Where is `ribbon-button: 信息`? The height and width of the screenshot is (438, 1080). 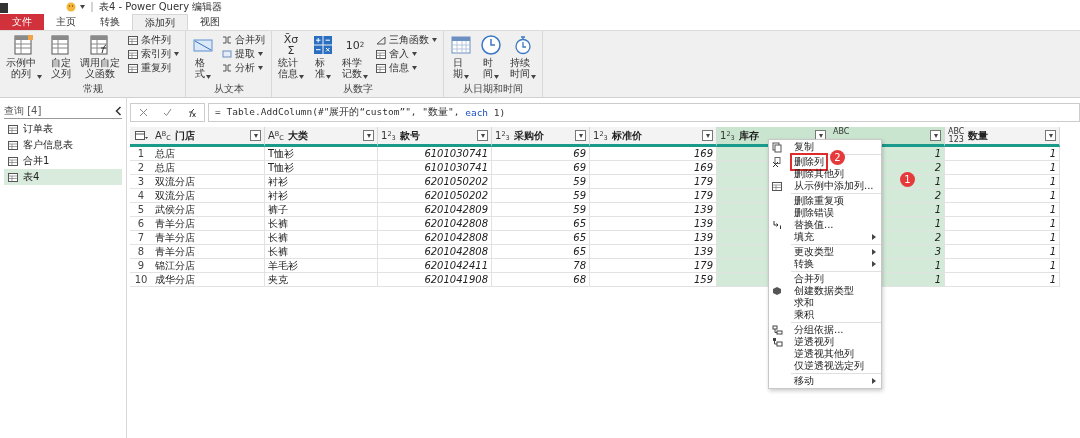 ribbon-button: 信息 is located at coordinates (406, 67).